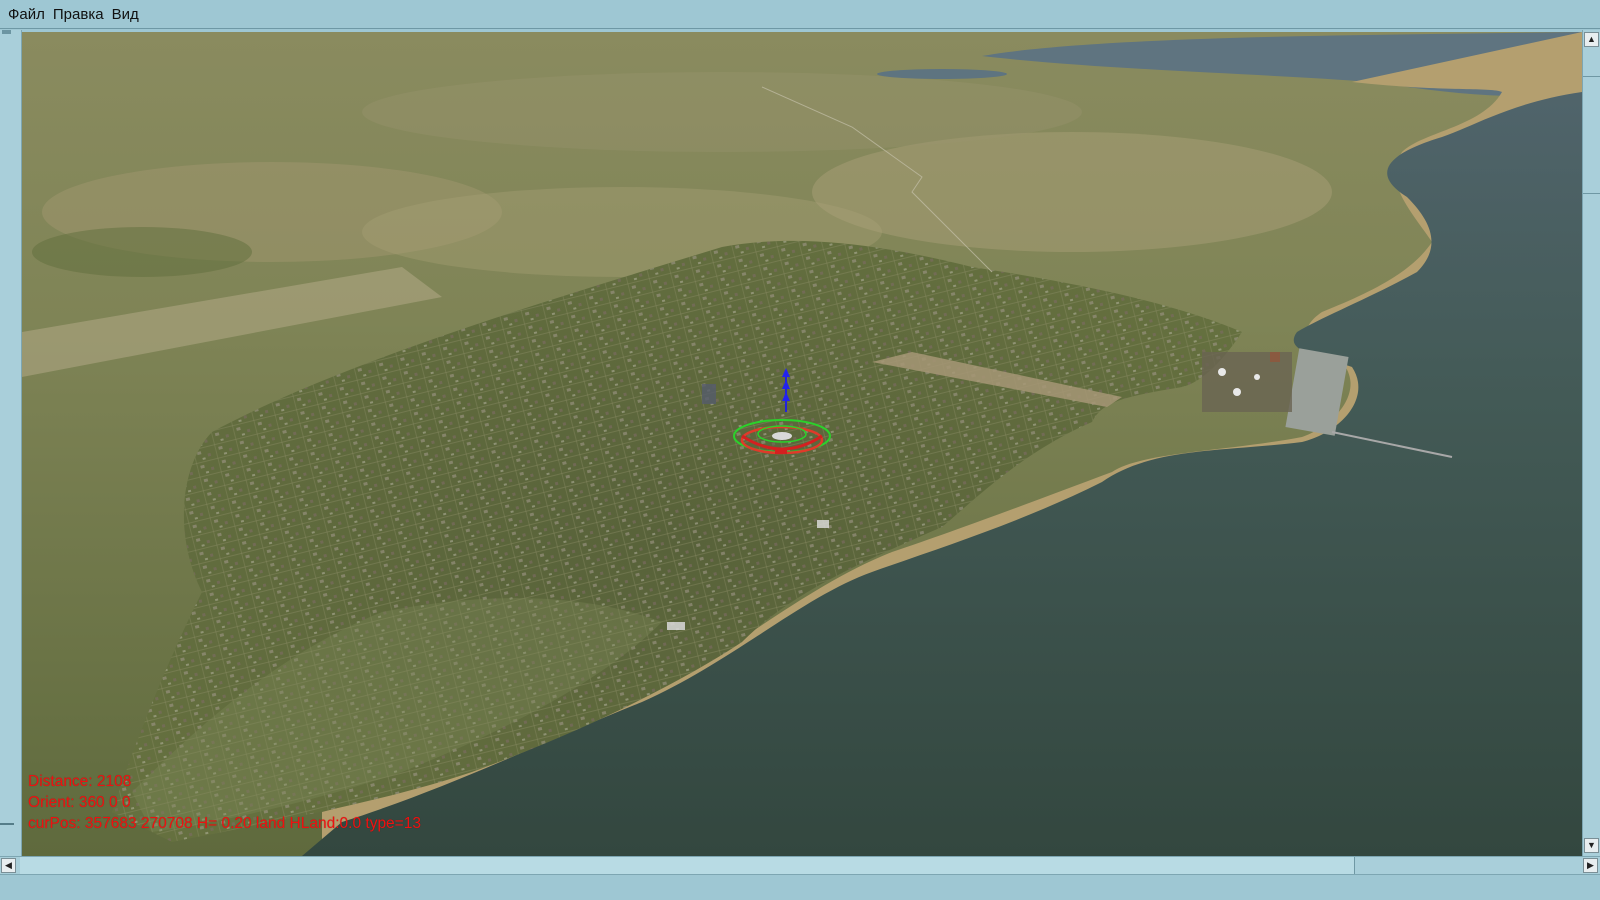 This screenshot has height=900, width=1600. I want to click on menu-view: Вид, so click(125, 14).